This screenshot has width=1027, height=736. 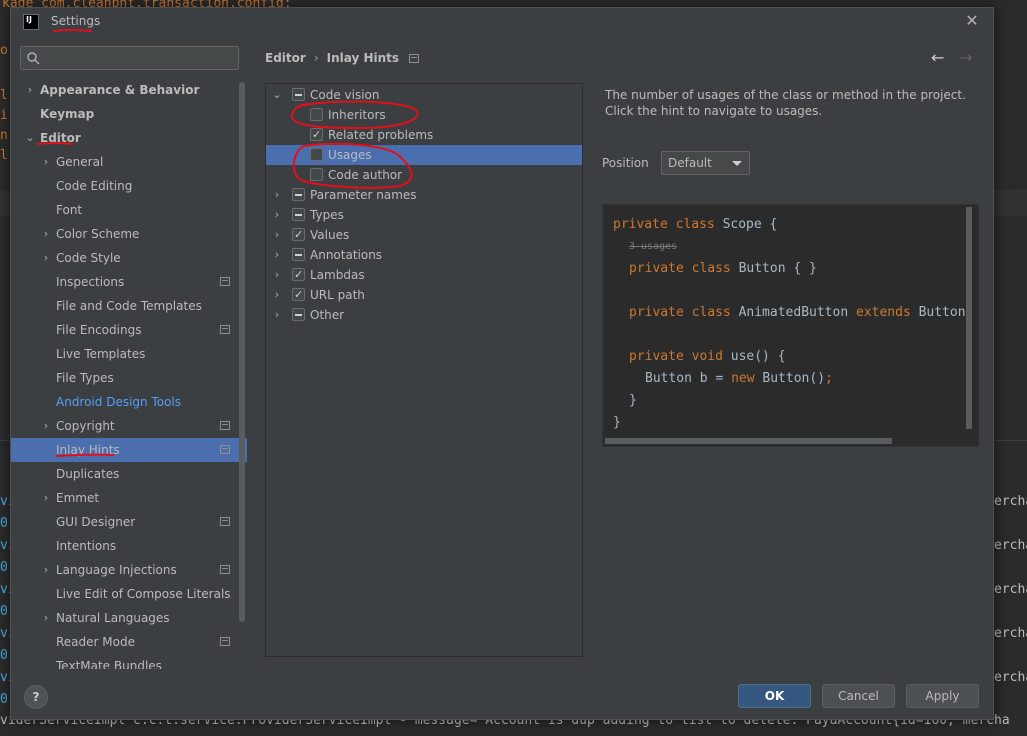 I want to click on sidebar-item-gui-designer: GUI Designer, so click(x=129, y=522).